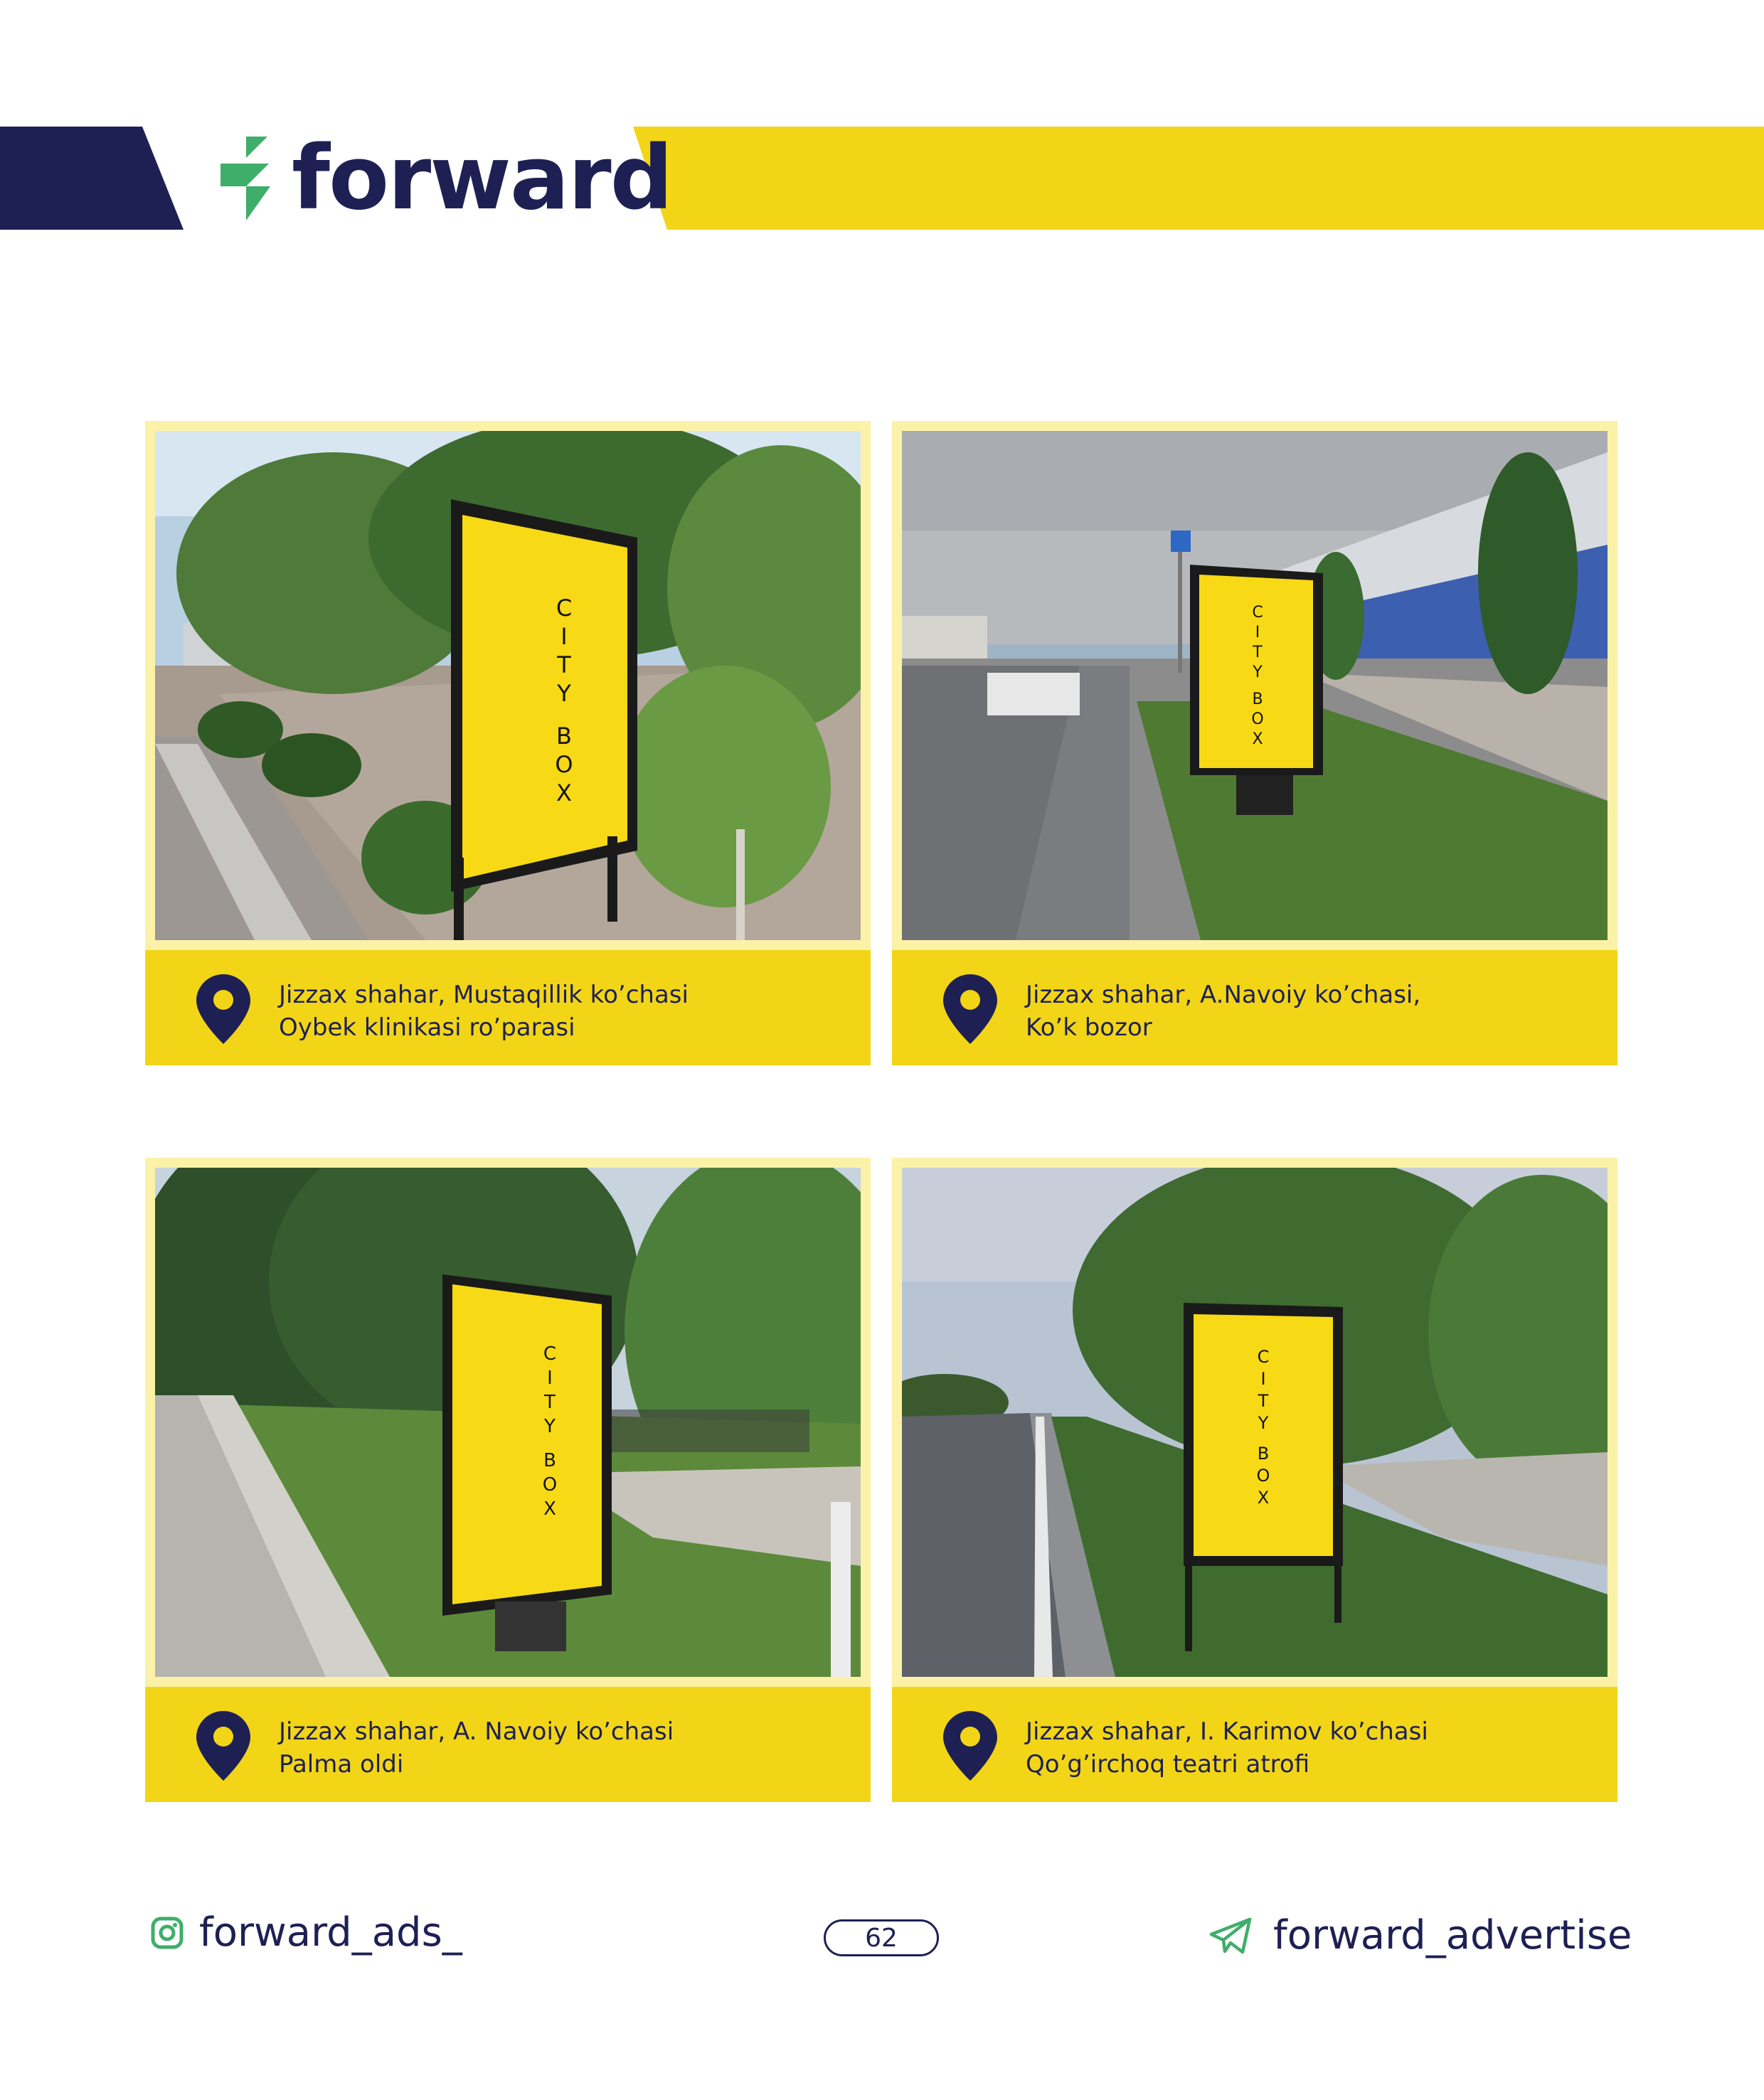 The height and width of the screenshot is (2100, 1764). Describe the element at coordinates (167, 1933) in the screenshot. I see `instagram-icon` at that location.